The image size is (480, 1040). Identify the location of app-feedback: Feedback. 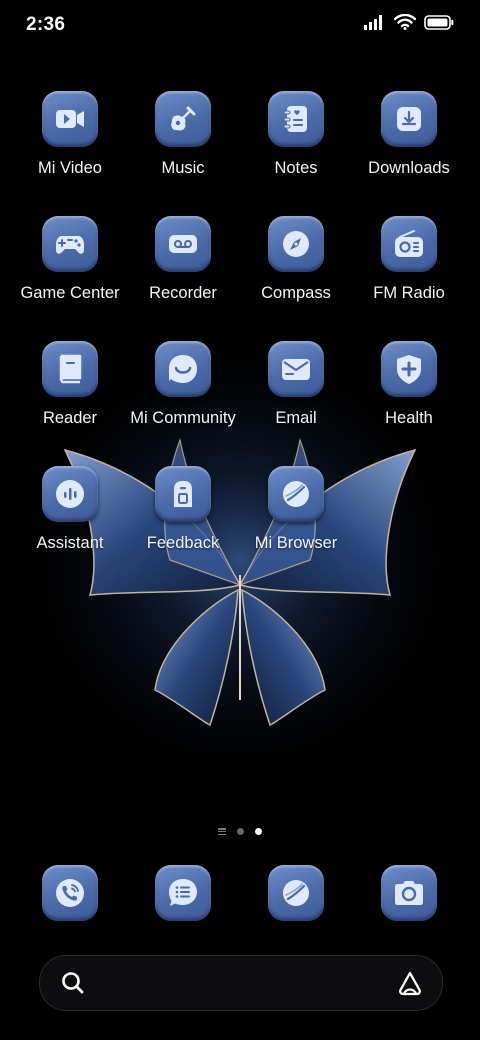
(183, 509).